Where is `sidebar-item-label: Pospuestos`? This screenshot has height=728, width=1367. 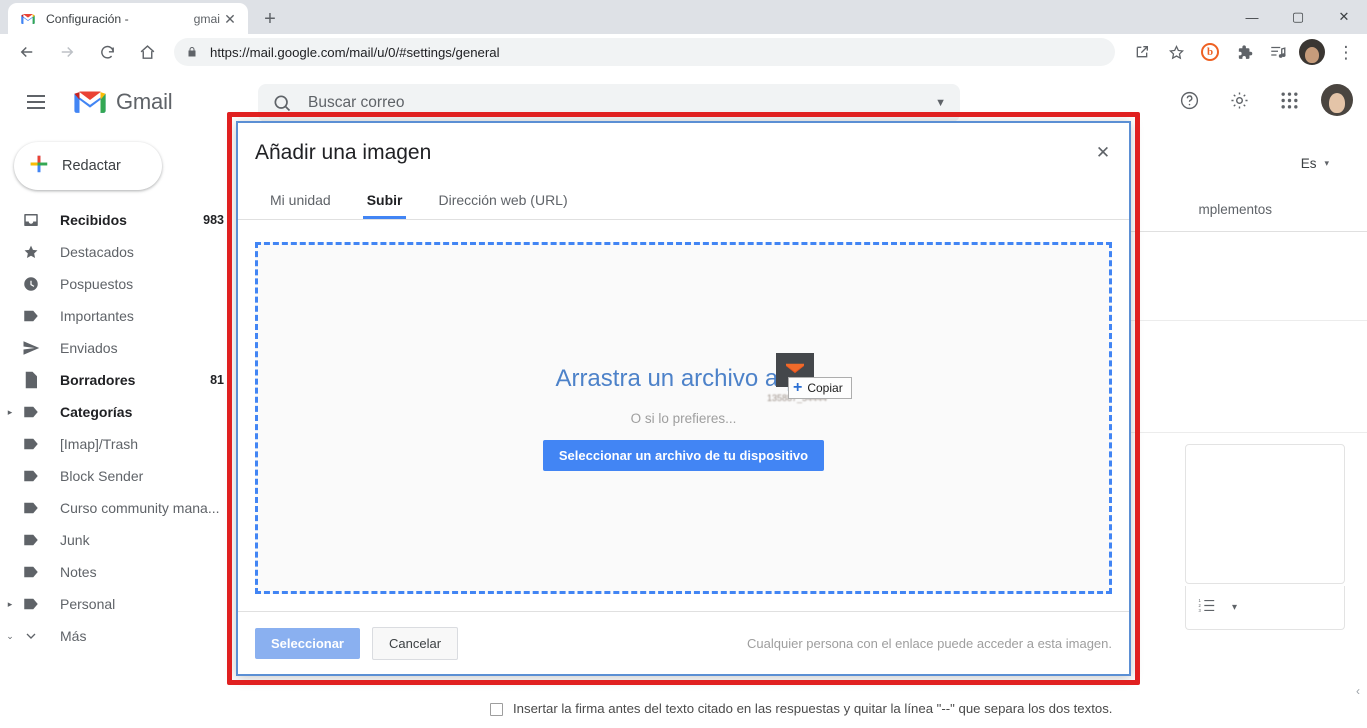
sidebar-item-label: Pospuestos is located at coordinates (97, 284).